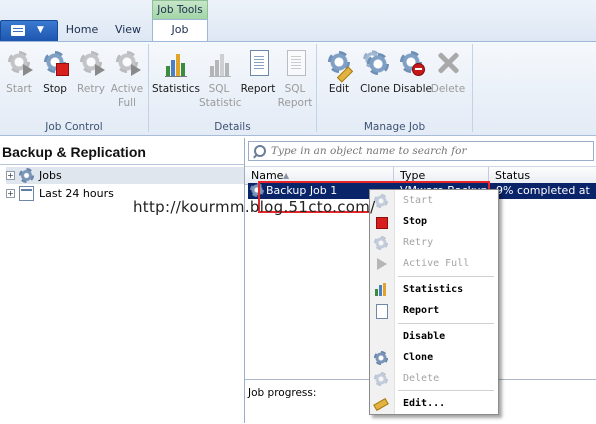 The width and height of the screenshot is (596, 424). Describe the element at coordinates (258, 79) in the screenshot. I see `report-button: Report` at that location.